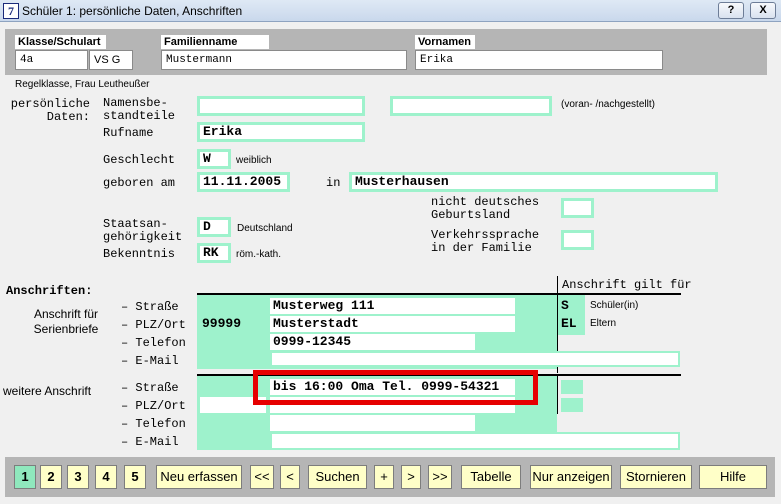  I want to click on geboren-field: 11.11.2005, so click(243, 182).